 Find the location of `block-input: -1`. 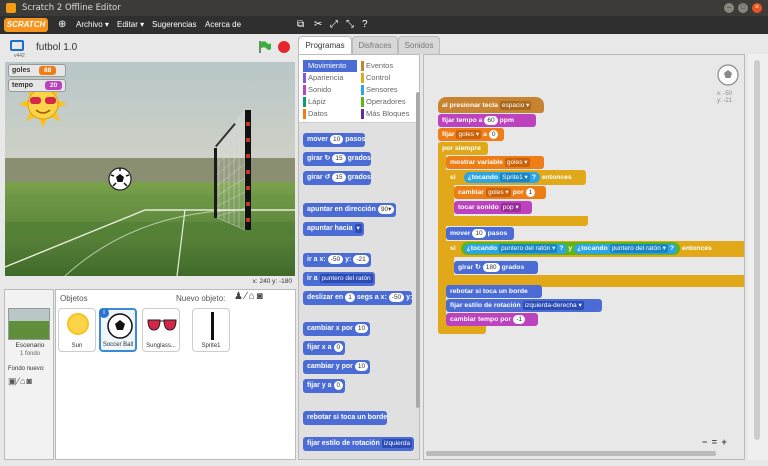

block-input: -1 is located at coordinates (519, 319).